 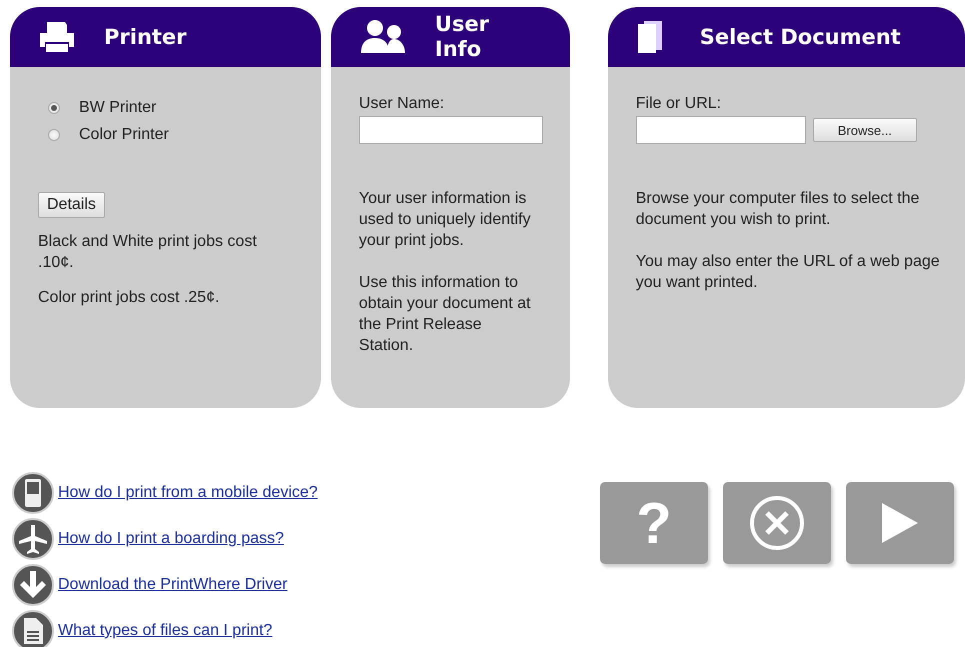 I want to click on phone-icon, so click(x=33, y=493).